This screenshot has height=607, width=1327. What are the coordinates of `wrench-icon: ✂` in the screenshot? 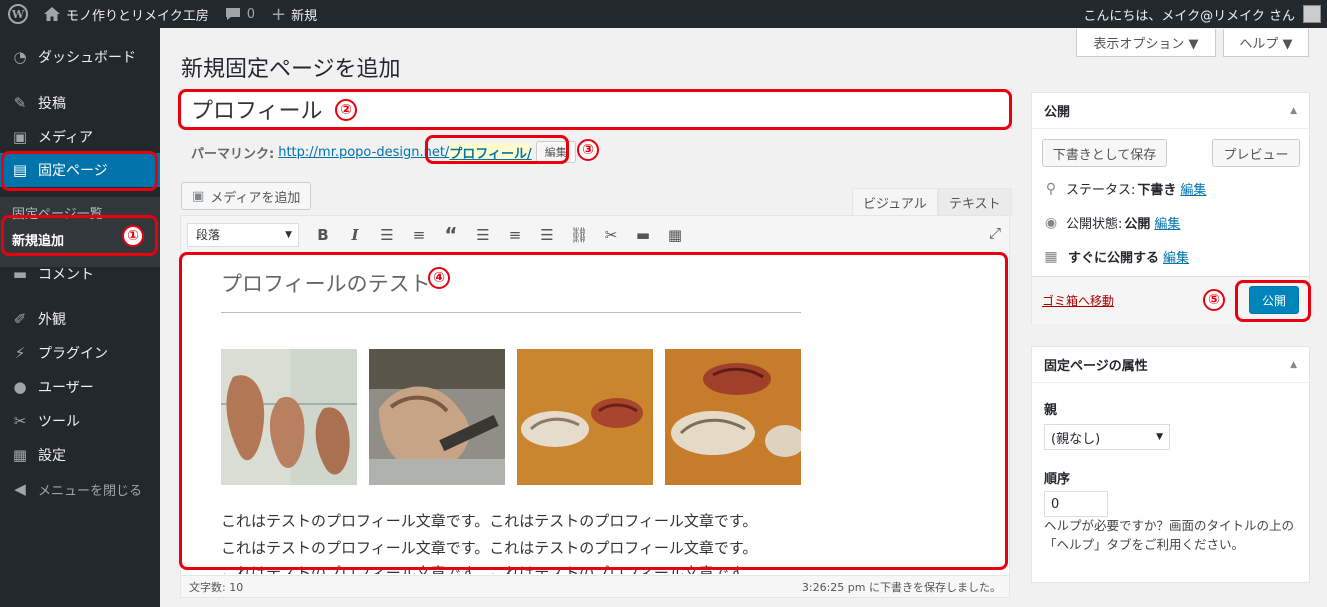 It's located at (20, 421).